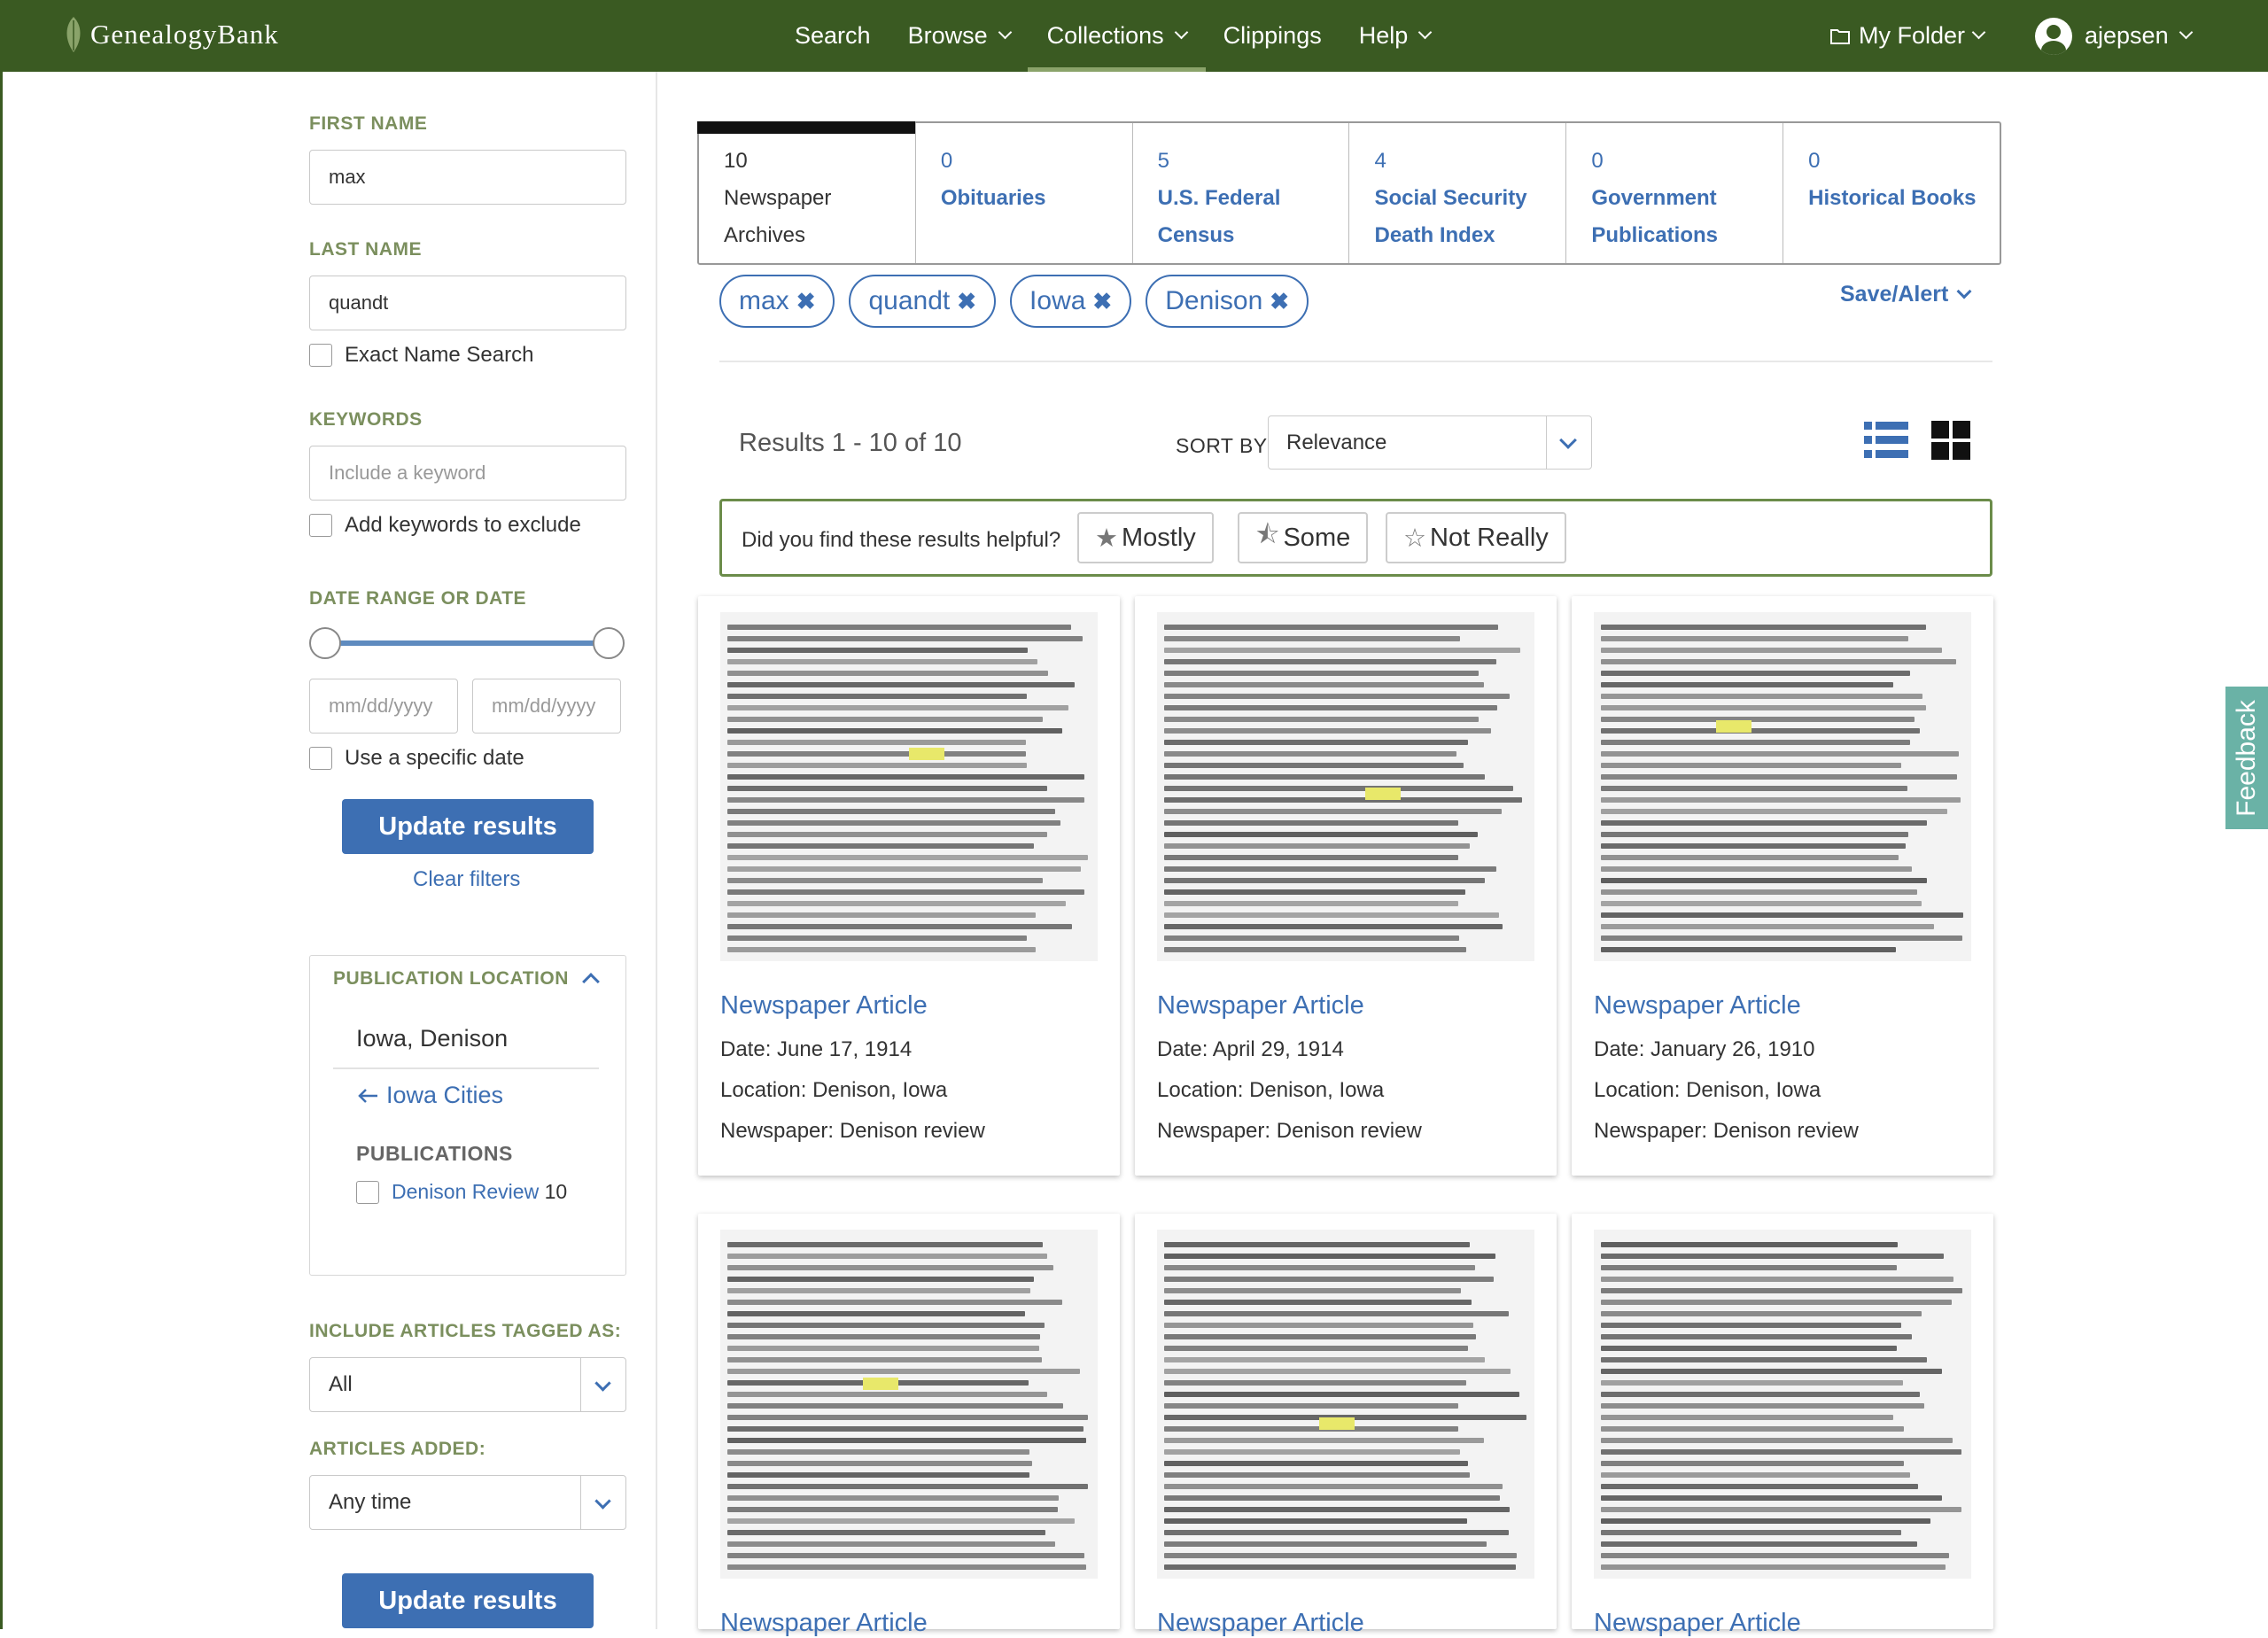  What do you see at coordinates (1241, 193) in the screenshot?
I see `tab-us-federal-census: 5 U.S. Federal Census` at bounding box center [1241, 193].